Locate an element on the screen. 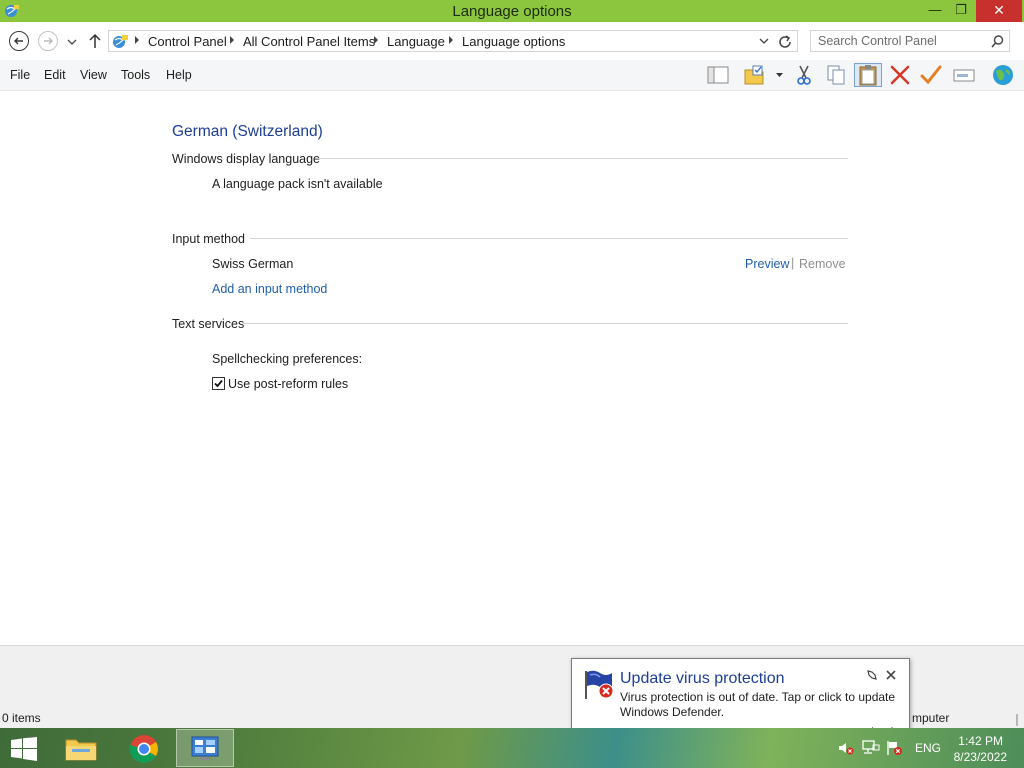 The width and height of the screenshot is (1024, 768). up-arrow-icon is located at coordinates (95, 41).